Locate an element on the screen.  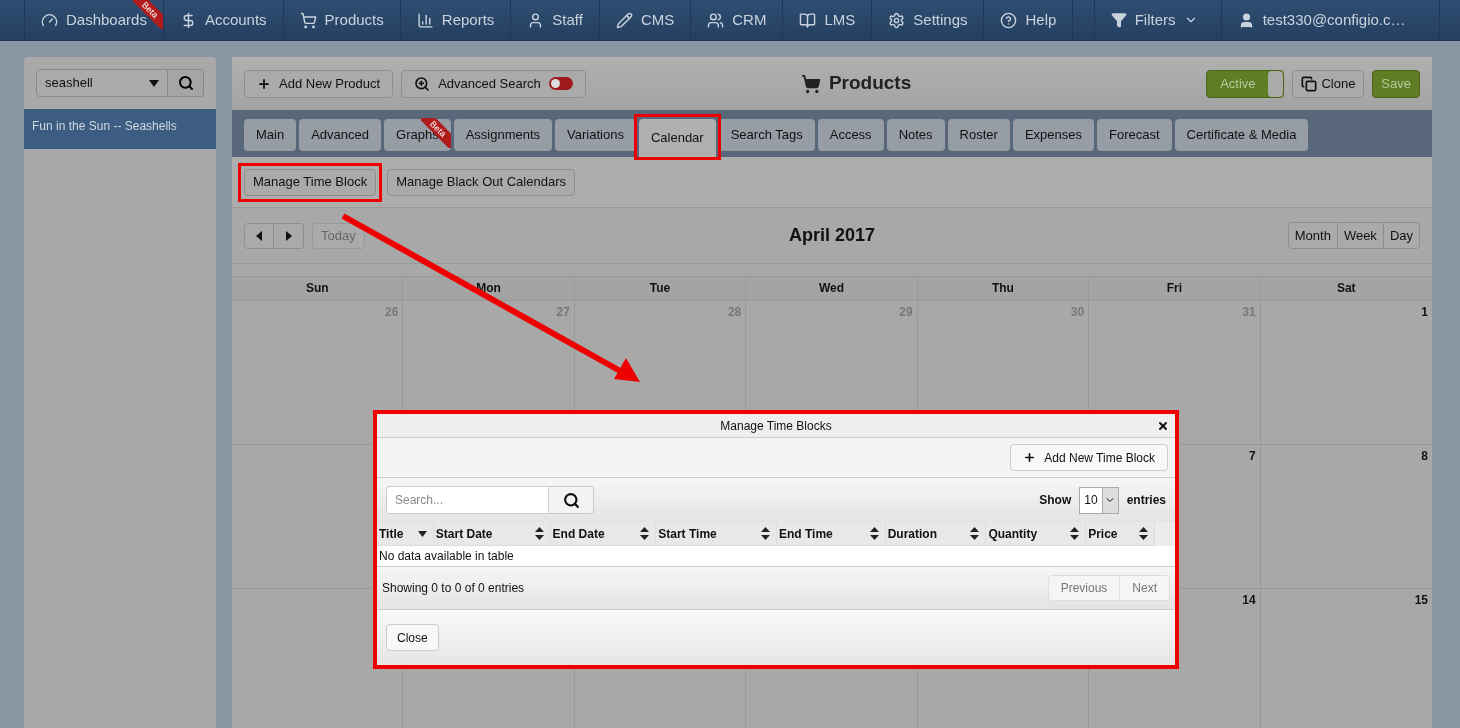
calendar-day-cell: 1 is located at coordinates (1346, 372).